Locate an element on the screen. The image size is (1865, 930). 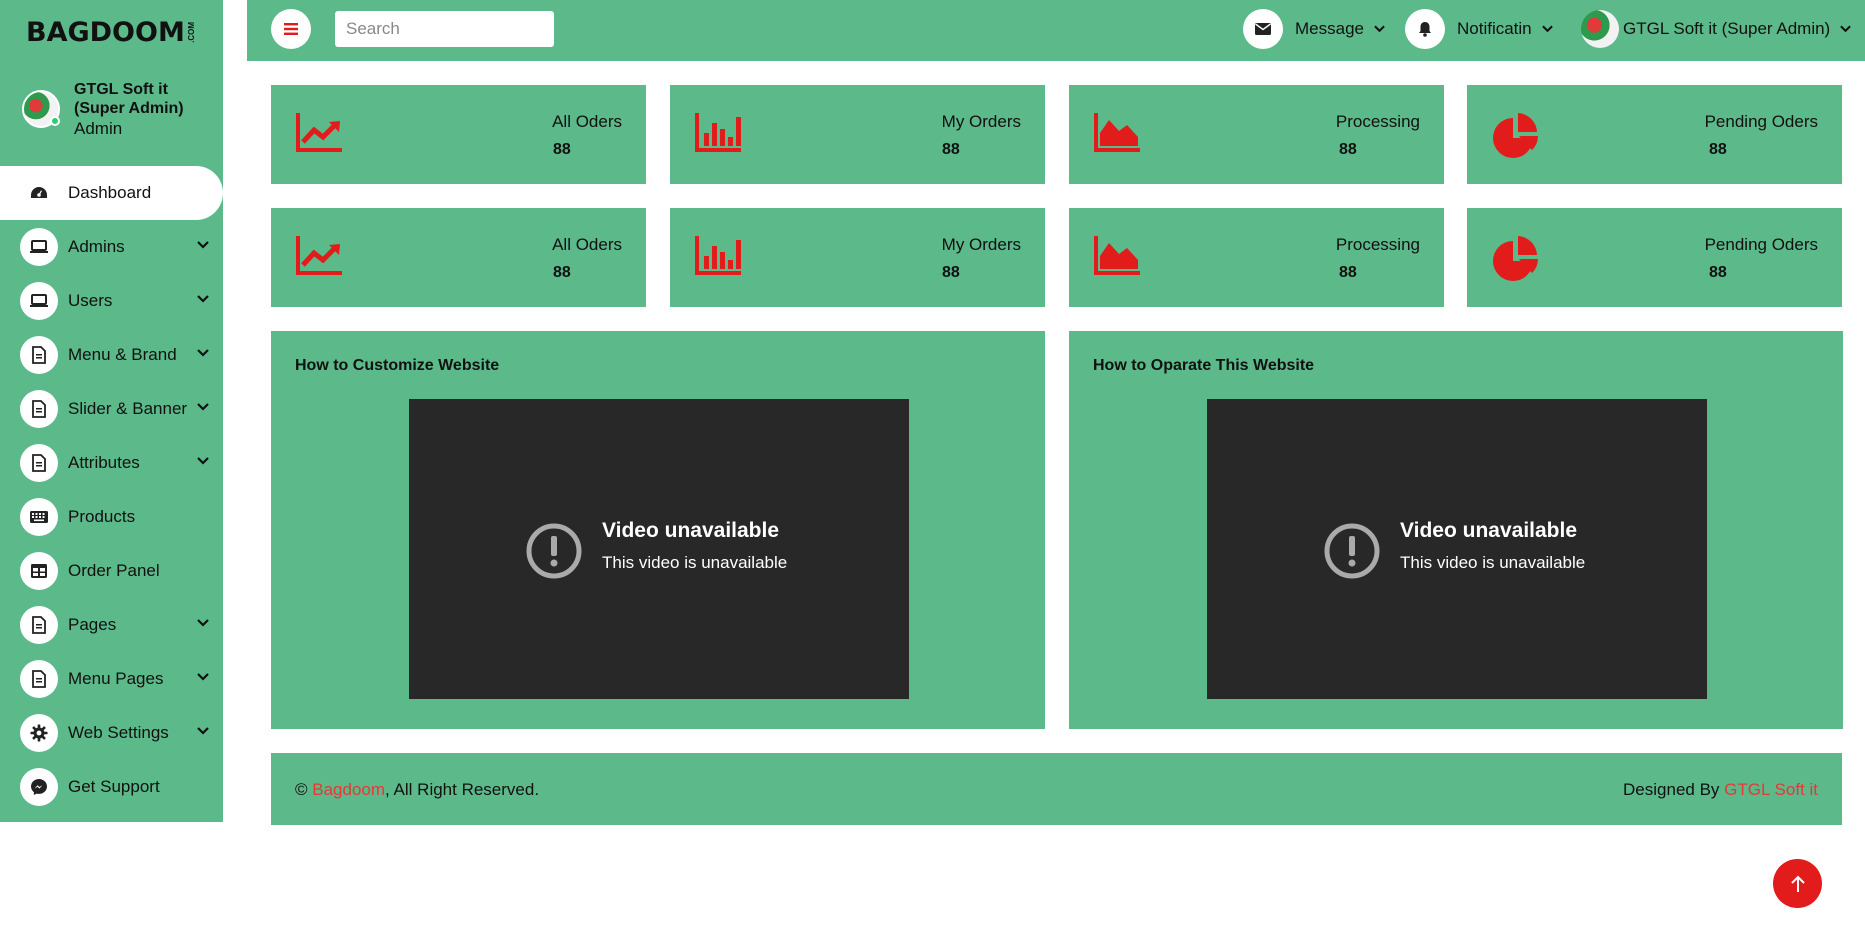
hamburger-icon is located at coordinates (291, 29).